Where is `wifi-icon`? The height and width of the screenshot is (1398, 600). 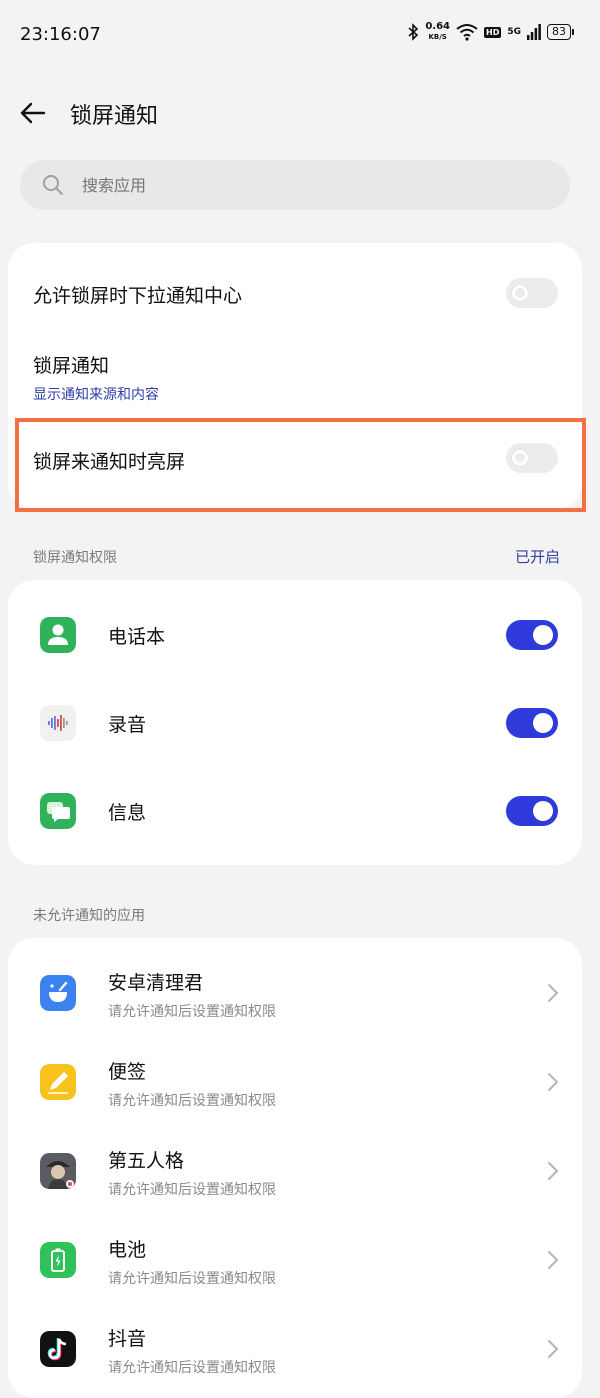
wifi-icon is located at coordinates (467, 32).